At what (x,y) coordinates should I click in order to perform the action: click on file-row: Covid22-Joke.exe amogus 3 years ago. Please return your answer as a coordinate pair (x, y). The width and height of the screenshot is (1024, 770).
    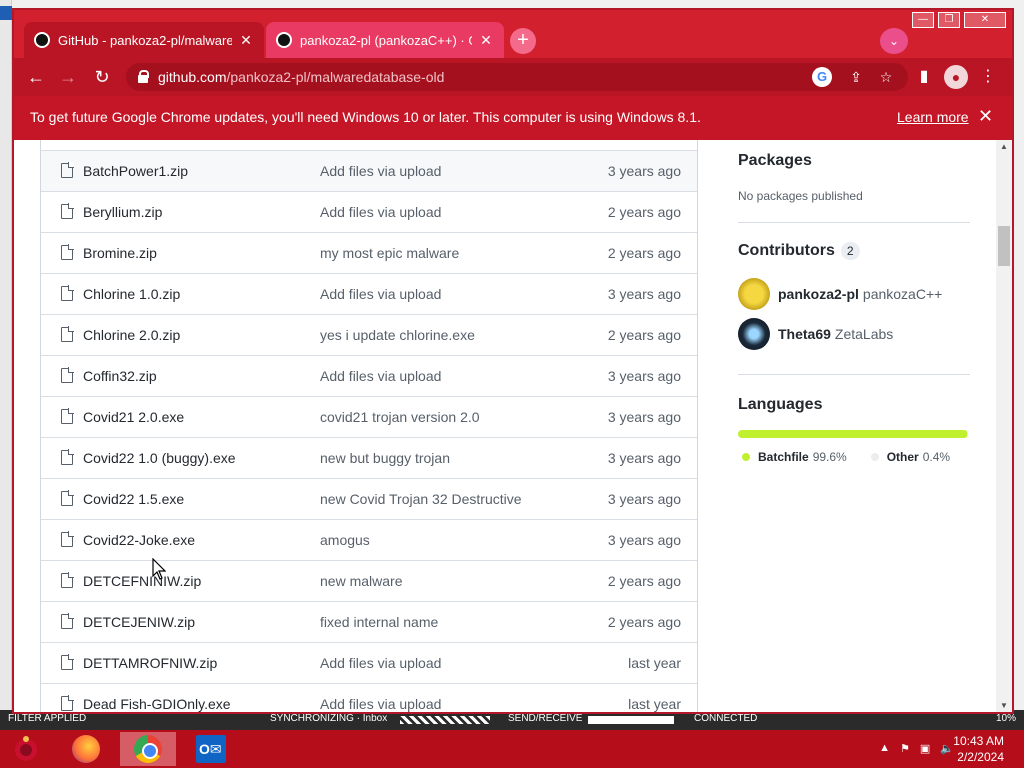
    Looking at the image, I should click on (369, 539).